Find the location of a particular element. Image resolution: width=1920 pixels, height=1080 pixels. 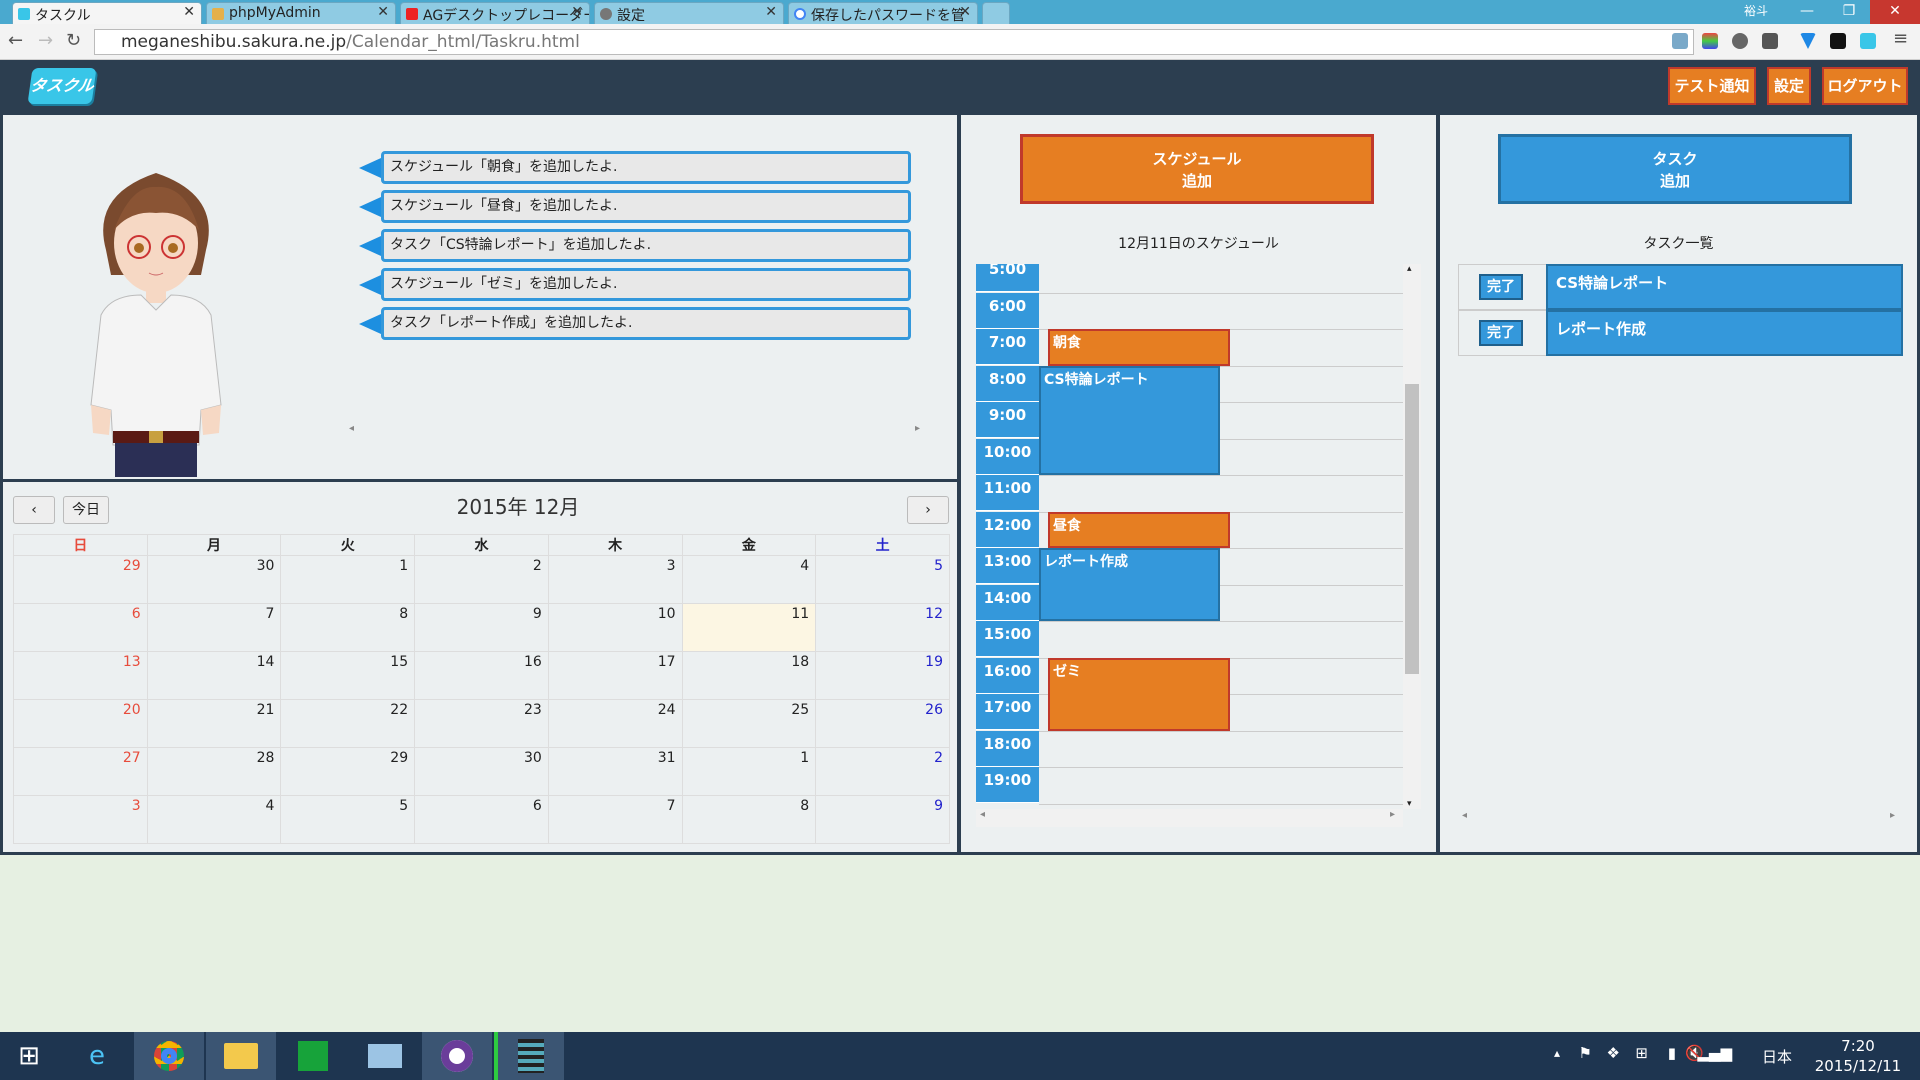

tab-passwords: 保存したパスワードを管 ✕ is located at coordinates (883, 13).